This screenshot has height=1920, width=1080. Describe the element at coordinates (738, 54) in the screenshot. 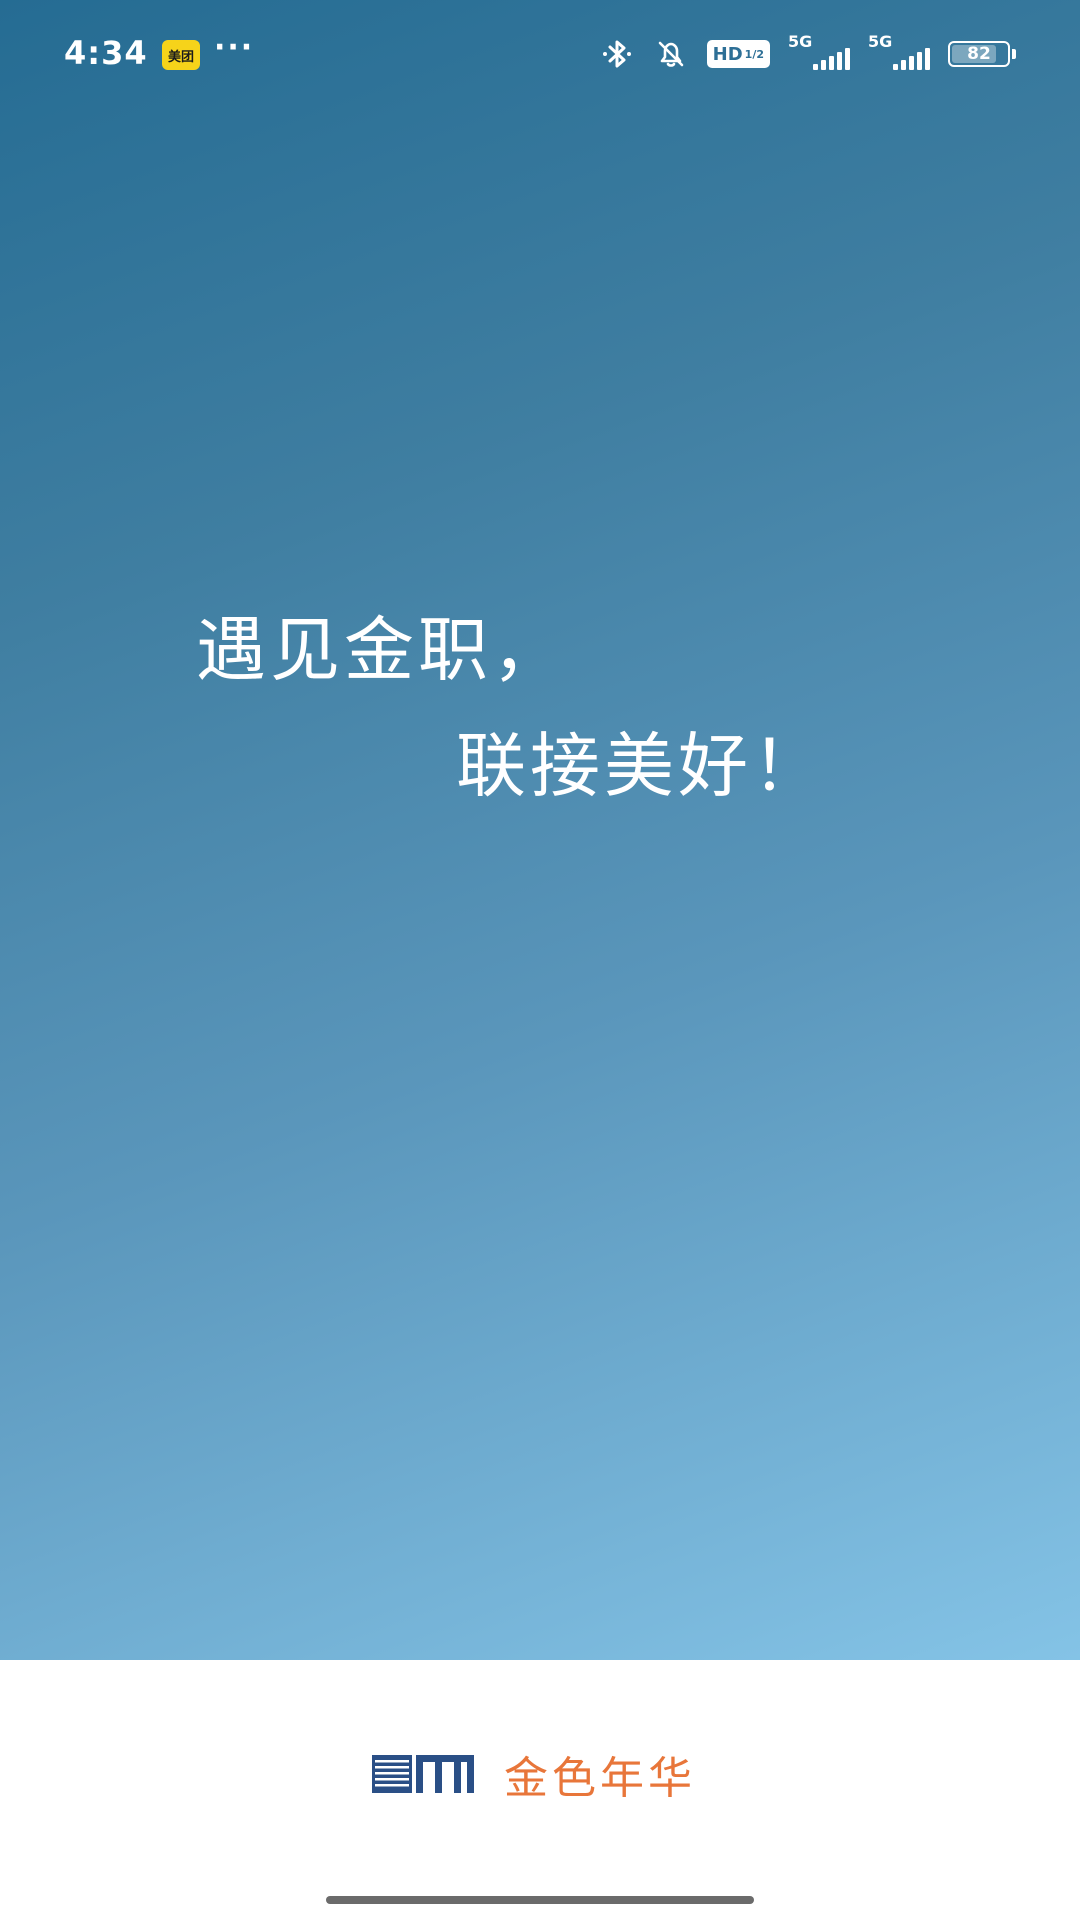

I see `hd-voice-icon: HD 1/2` at that location.